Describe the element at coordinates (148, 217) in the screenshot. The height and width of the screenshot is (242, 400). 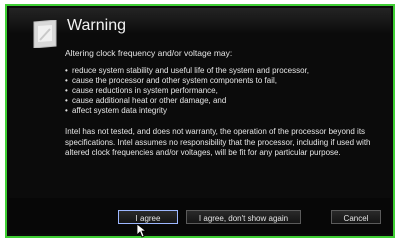
I see `agree-button: I agree` at that location.